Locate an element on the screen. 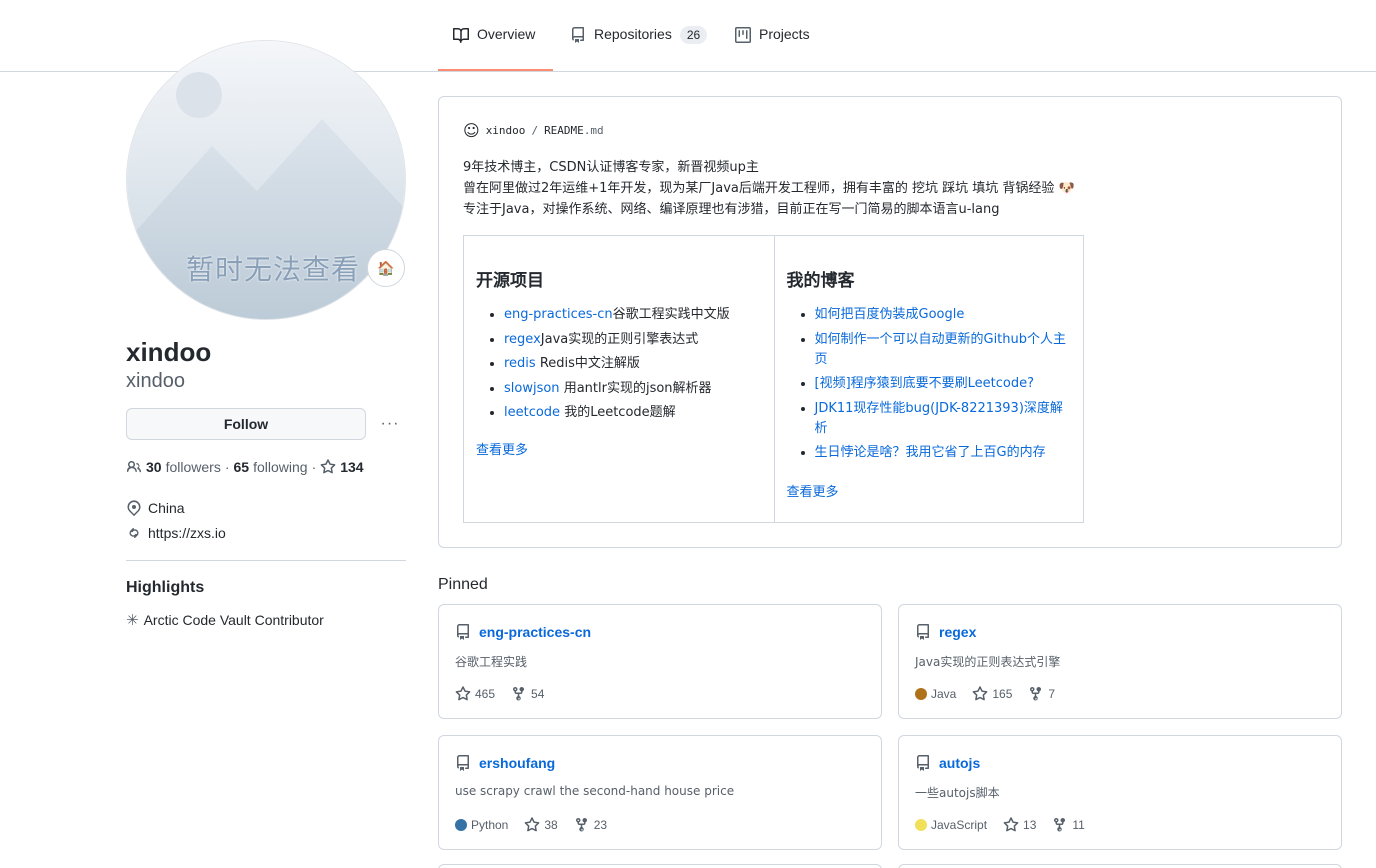 This screenshot has width=1376, height=868. list-item: eng-practices-cn谷歌工程实践中文版 is located at coordinates (633, 315).